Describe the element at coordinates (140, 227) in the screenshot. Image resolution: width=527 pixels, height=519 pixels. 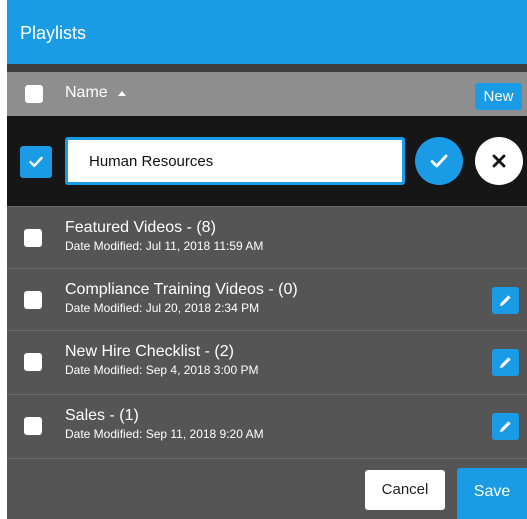
I see `playlist-title: Featured Videos - (8)` at that location.